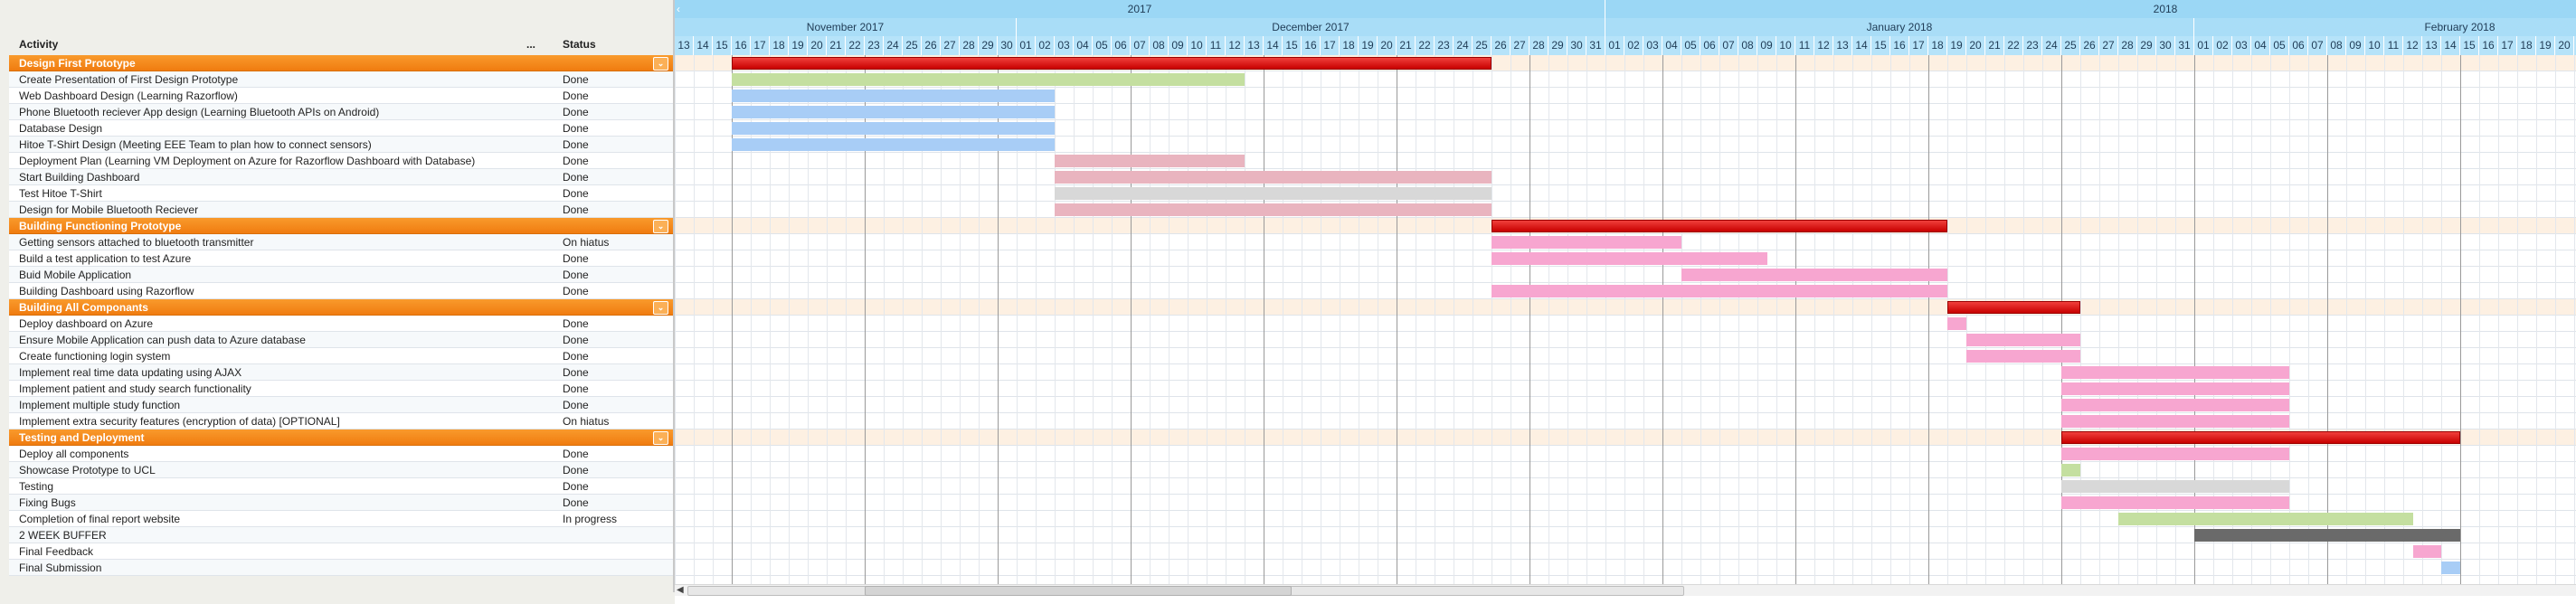 The height and width of the screenshot is (604, 2576). Describe the element at coordinates (341, 568) in the screenshot. I see `task-row: Final Submission` at that location.